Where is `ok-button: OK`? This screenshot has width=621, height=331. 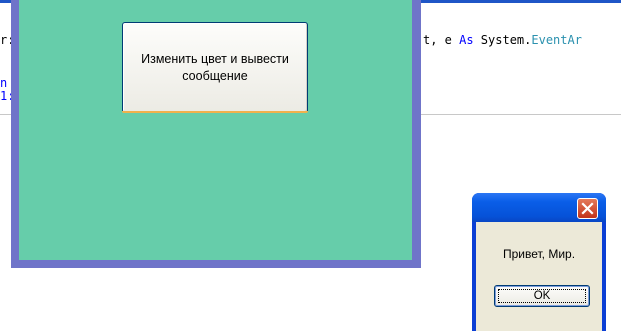 ok-button: OK is located at coordinates (542, 296).